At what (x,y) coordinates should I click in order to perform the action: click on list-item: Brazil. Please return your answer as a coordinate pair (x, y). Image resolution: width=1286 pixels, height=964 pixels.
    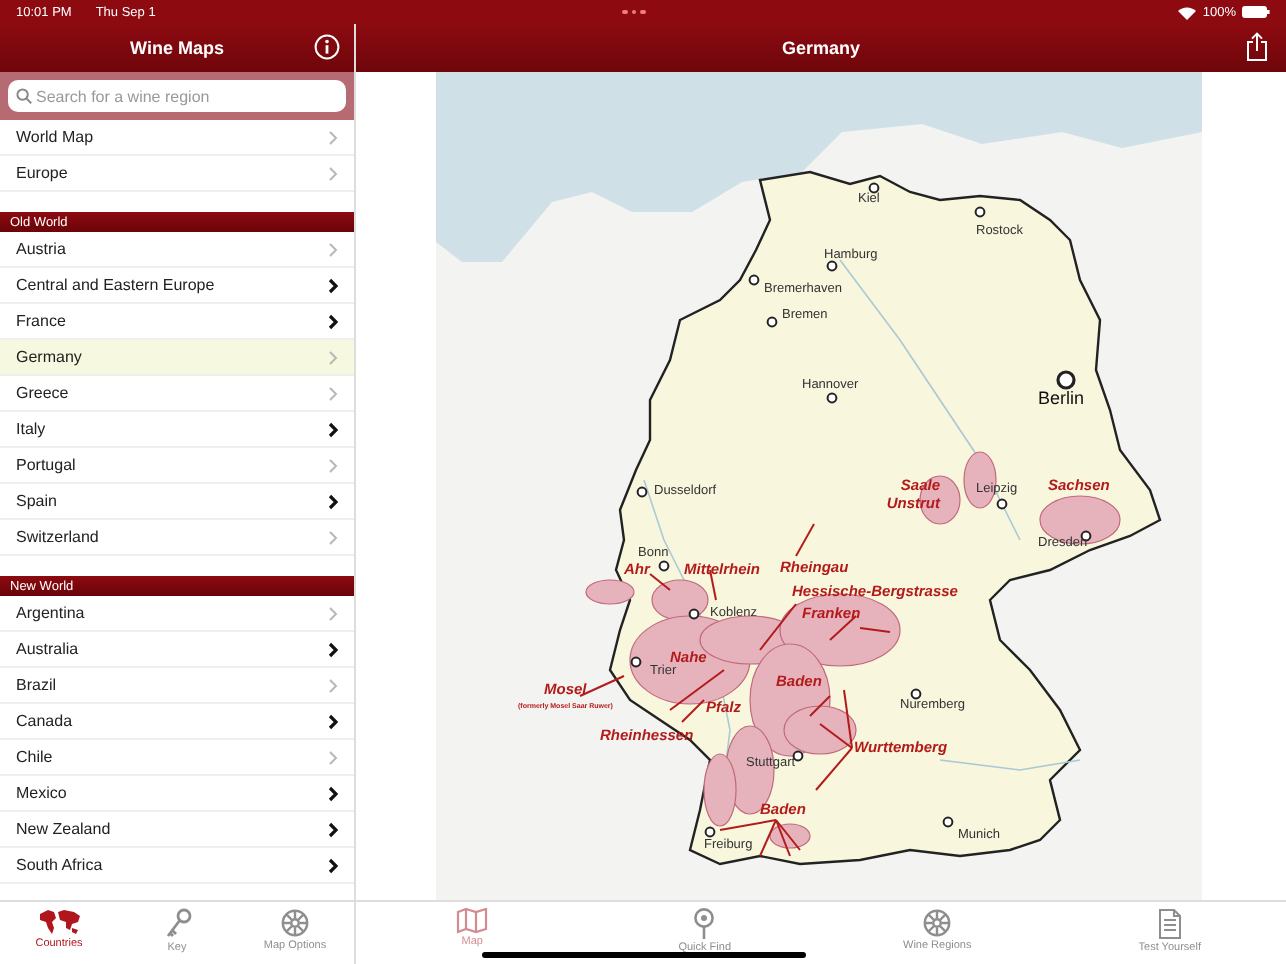
    Looking at the image, I should click on (177, 686).